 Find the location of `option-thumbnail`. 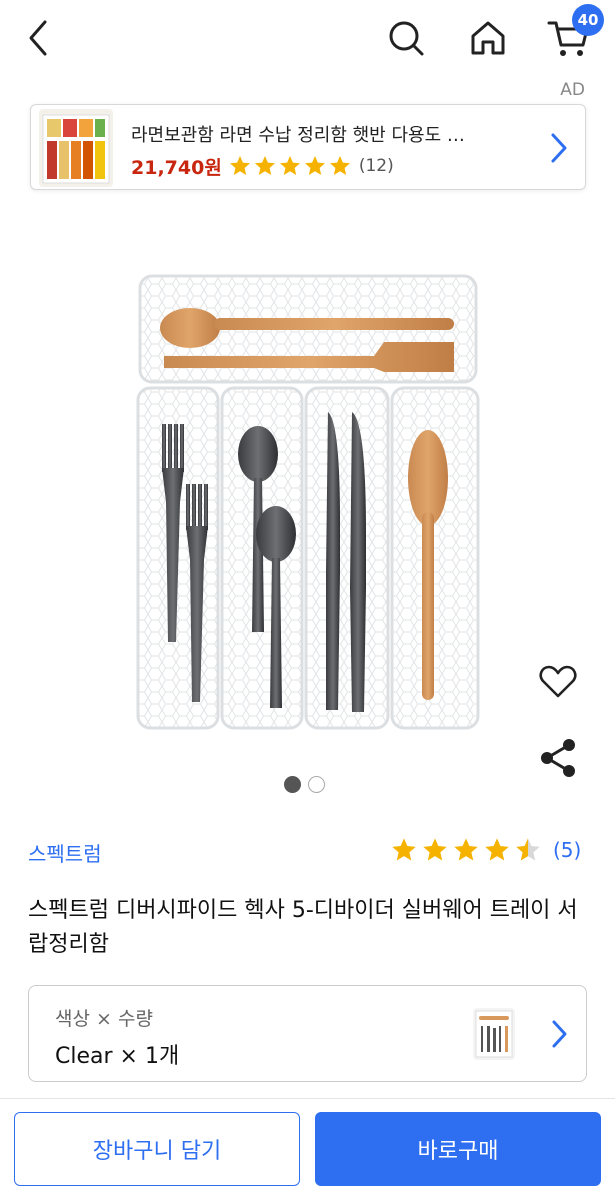

option-thumbnail is located at coordinates (494, 1034).